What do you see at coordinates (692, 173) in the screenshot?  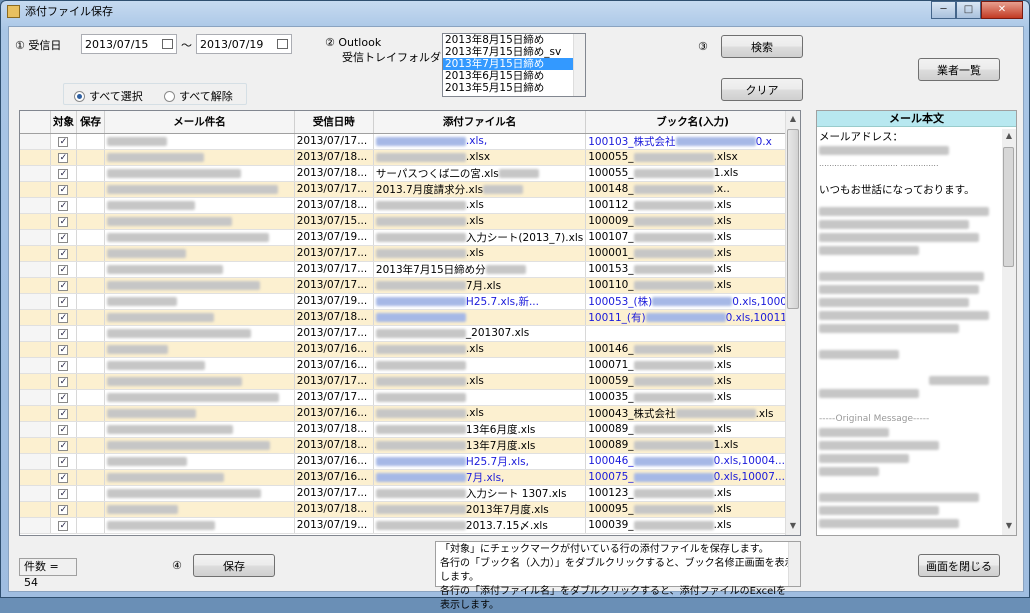 I see `book-cell: 100055_ 1.xls` at bounding box center [692, 173].